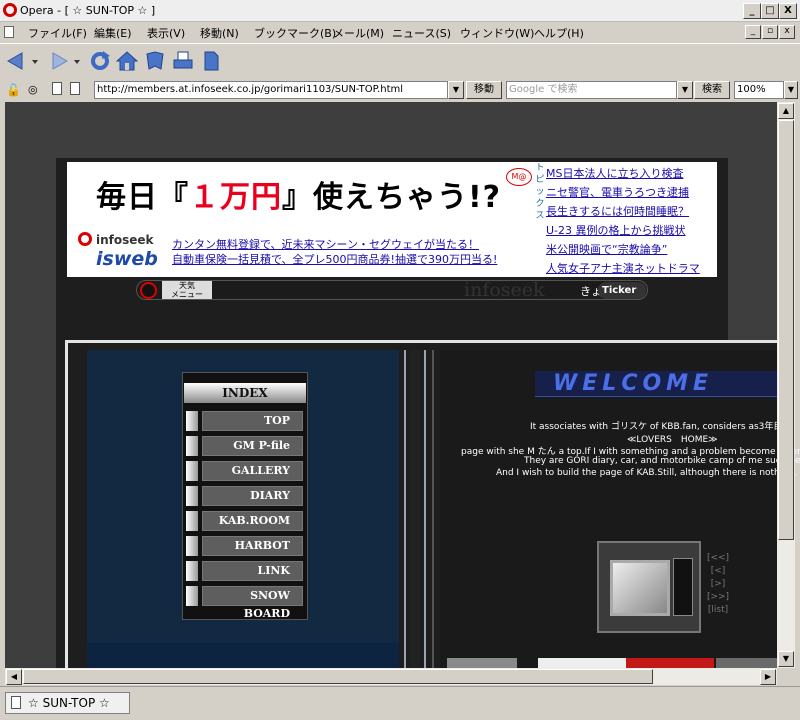 Image resolution: width=800 pixels, height=720 pixels. Describe the element at coordinates (770, 32) in the screenshot. I see `mdi-restore-button: ▫` at that location.